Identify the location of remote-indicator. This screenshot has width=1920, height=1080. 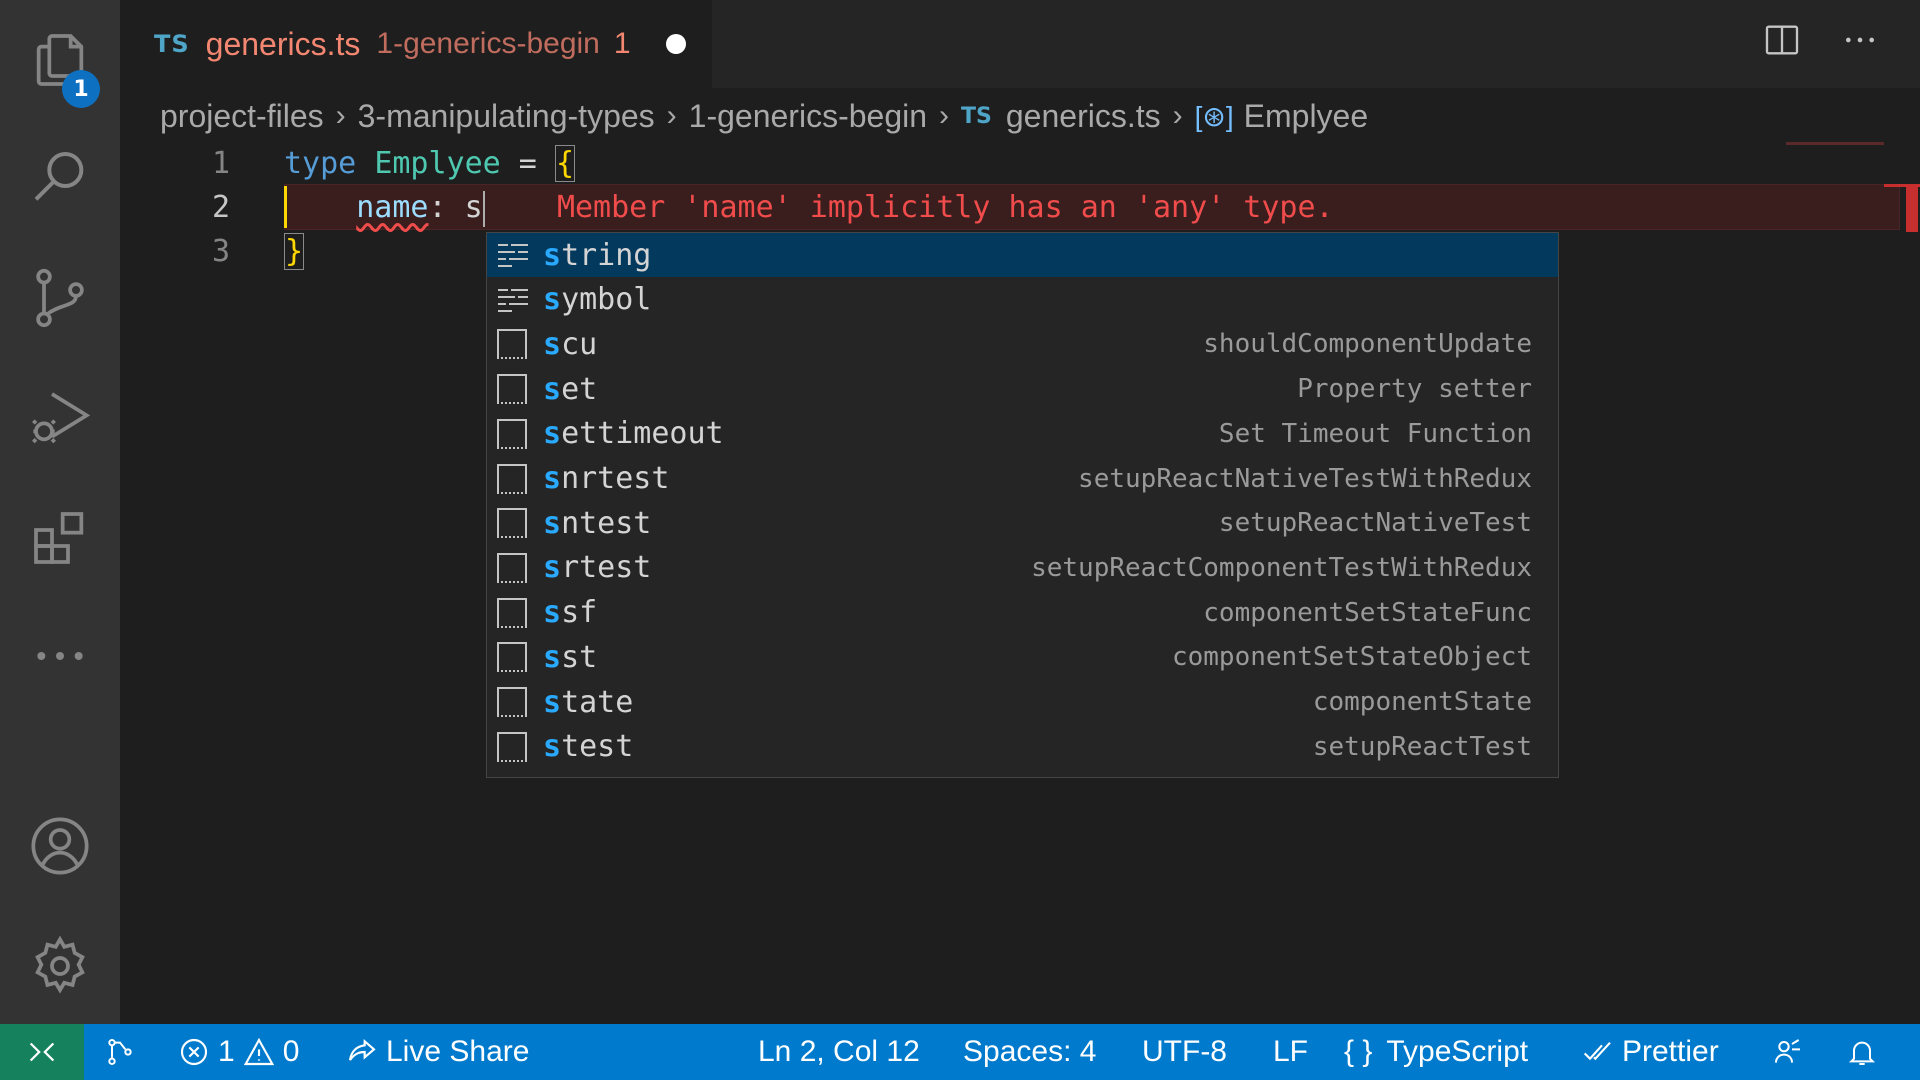
(42, 1052).